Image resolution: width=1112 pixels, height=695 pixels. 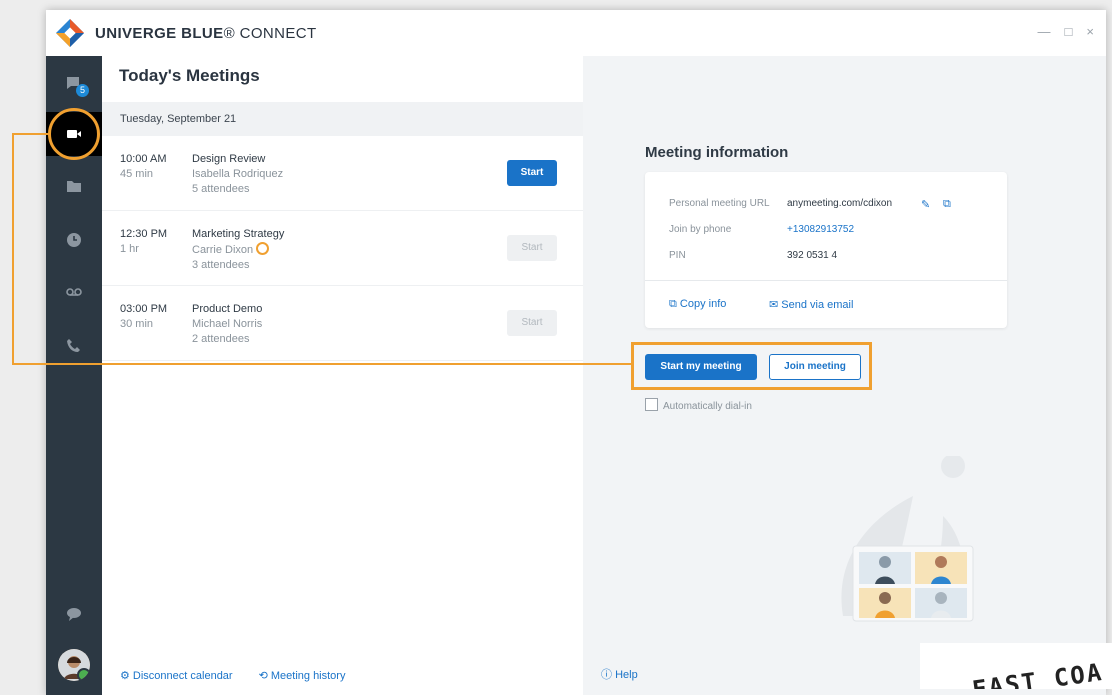 I want to click on sidebar-item-phone, so click(x=74, y=346).